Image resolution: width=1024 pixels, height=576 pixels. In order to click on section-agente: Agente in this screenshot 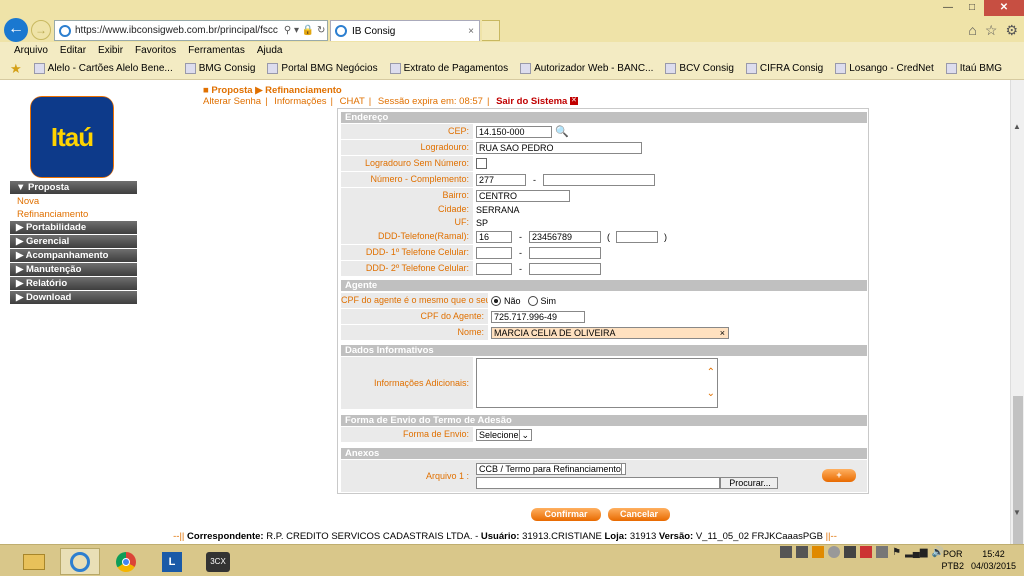, I will do `click(604, 285)`.